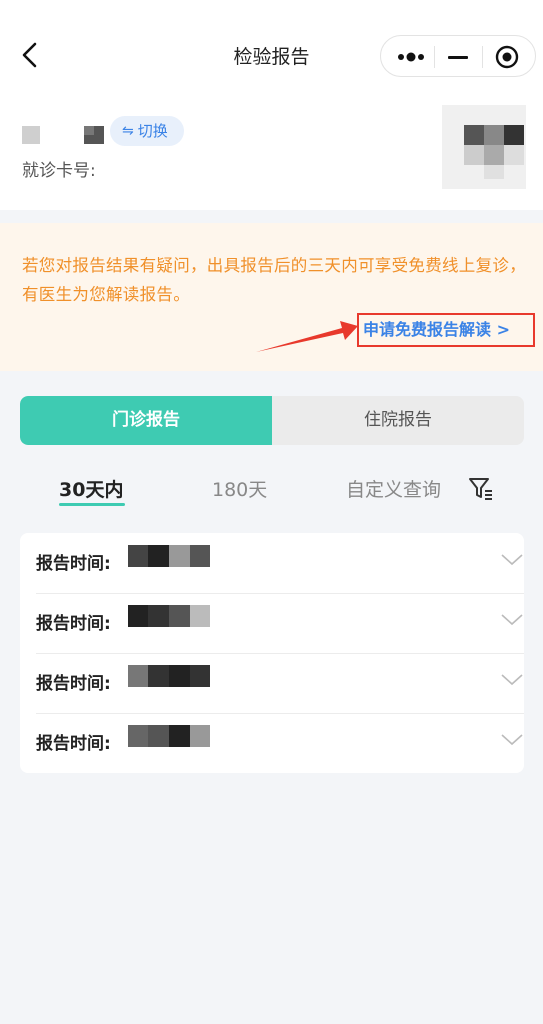  What do you see at coordinates (393, 488) in the screenshot?
I see `tab-custom-query: 自定义查询` at bounding box center [393, 488].